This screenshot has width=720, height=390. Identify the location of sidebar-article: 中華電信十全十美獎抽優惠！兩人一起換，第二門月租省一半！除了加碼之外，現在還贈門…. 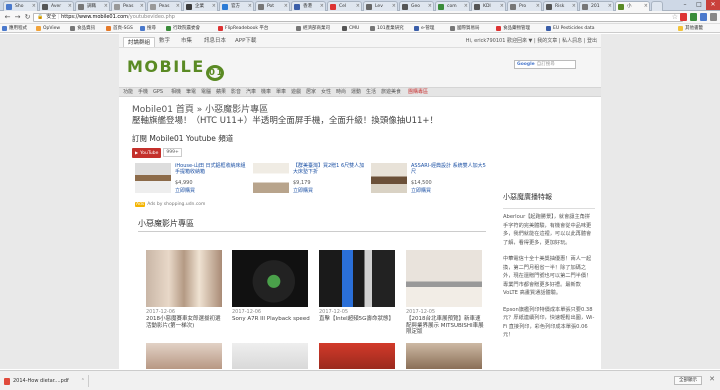
(549, 276).